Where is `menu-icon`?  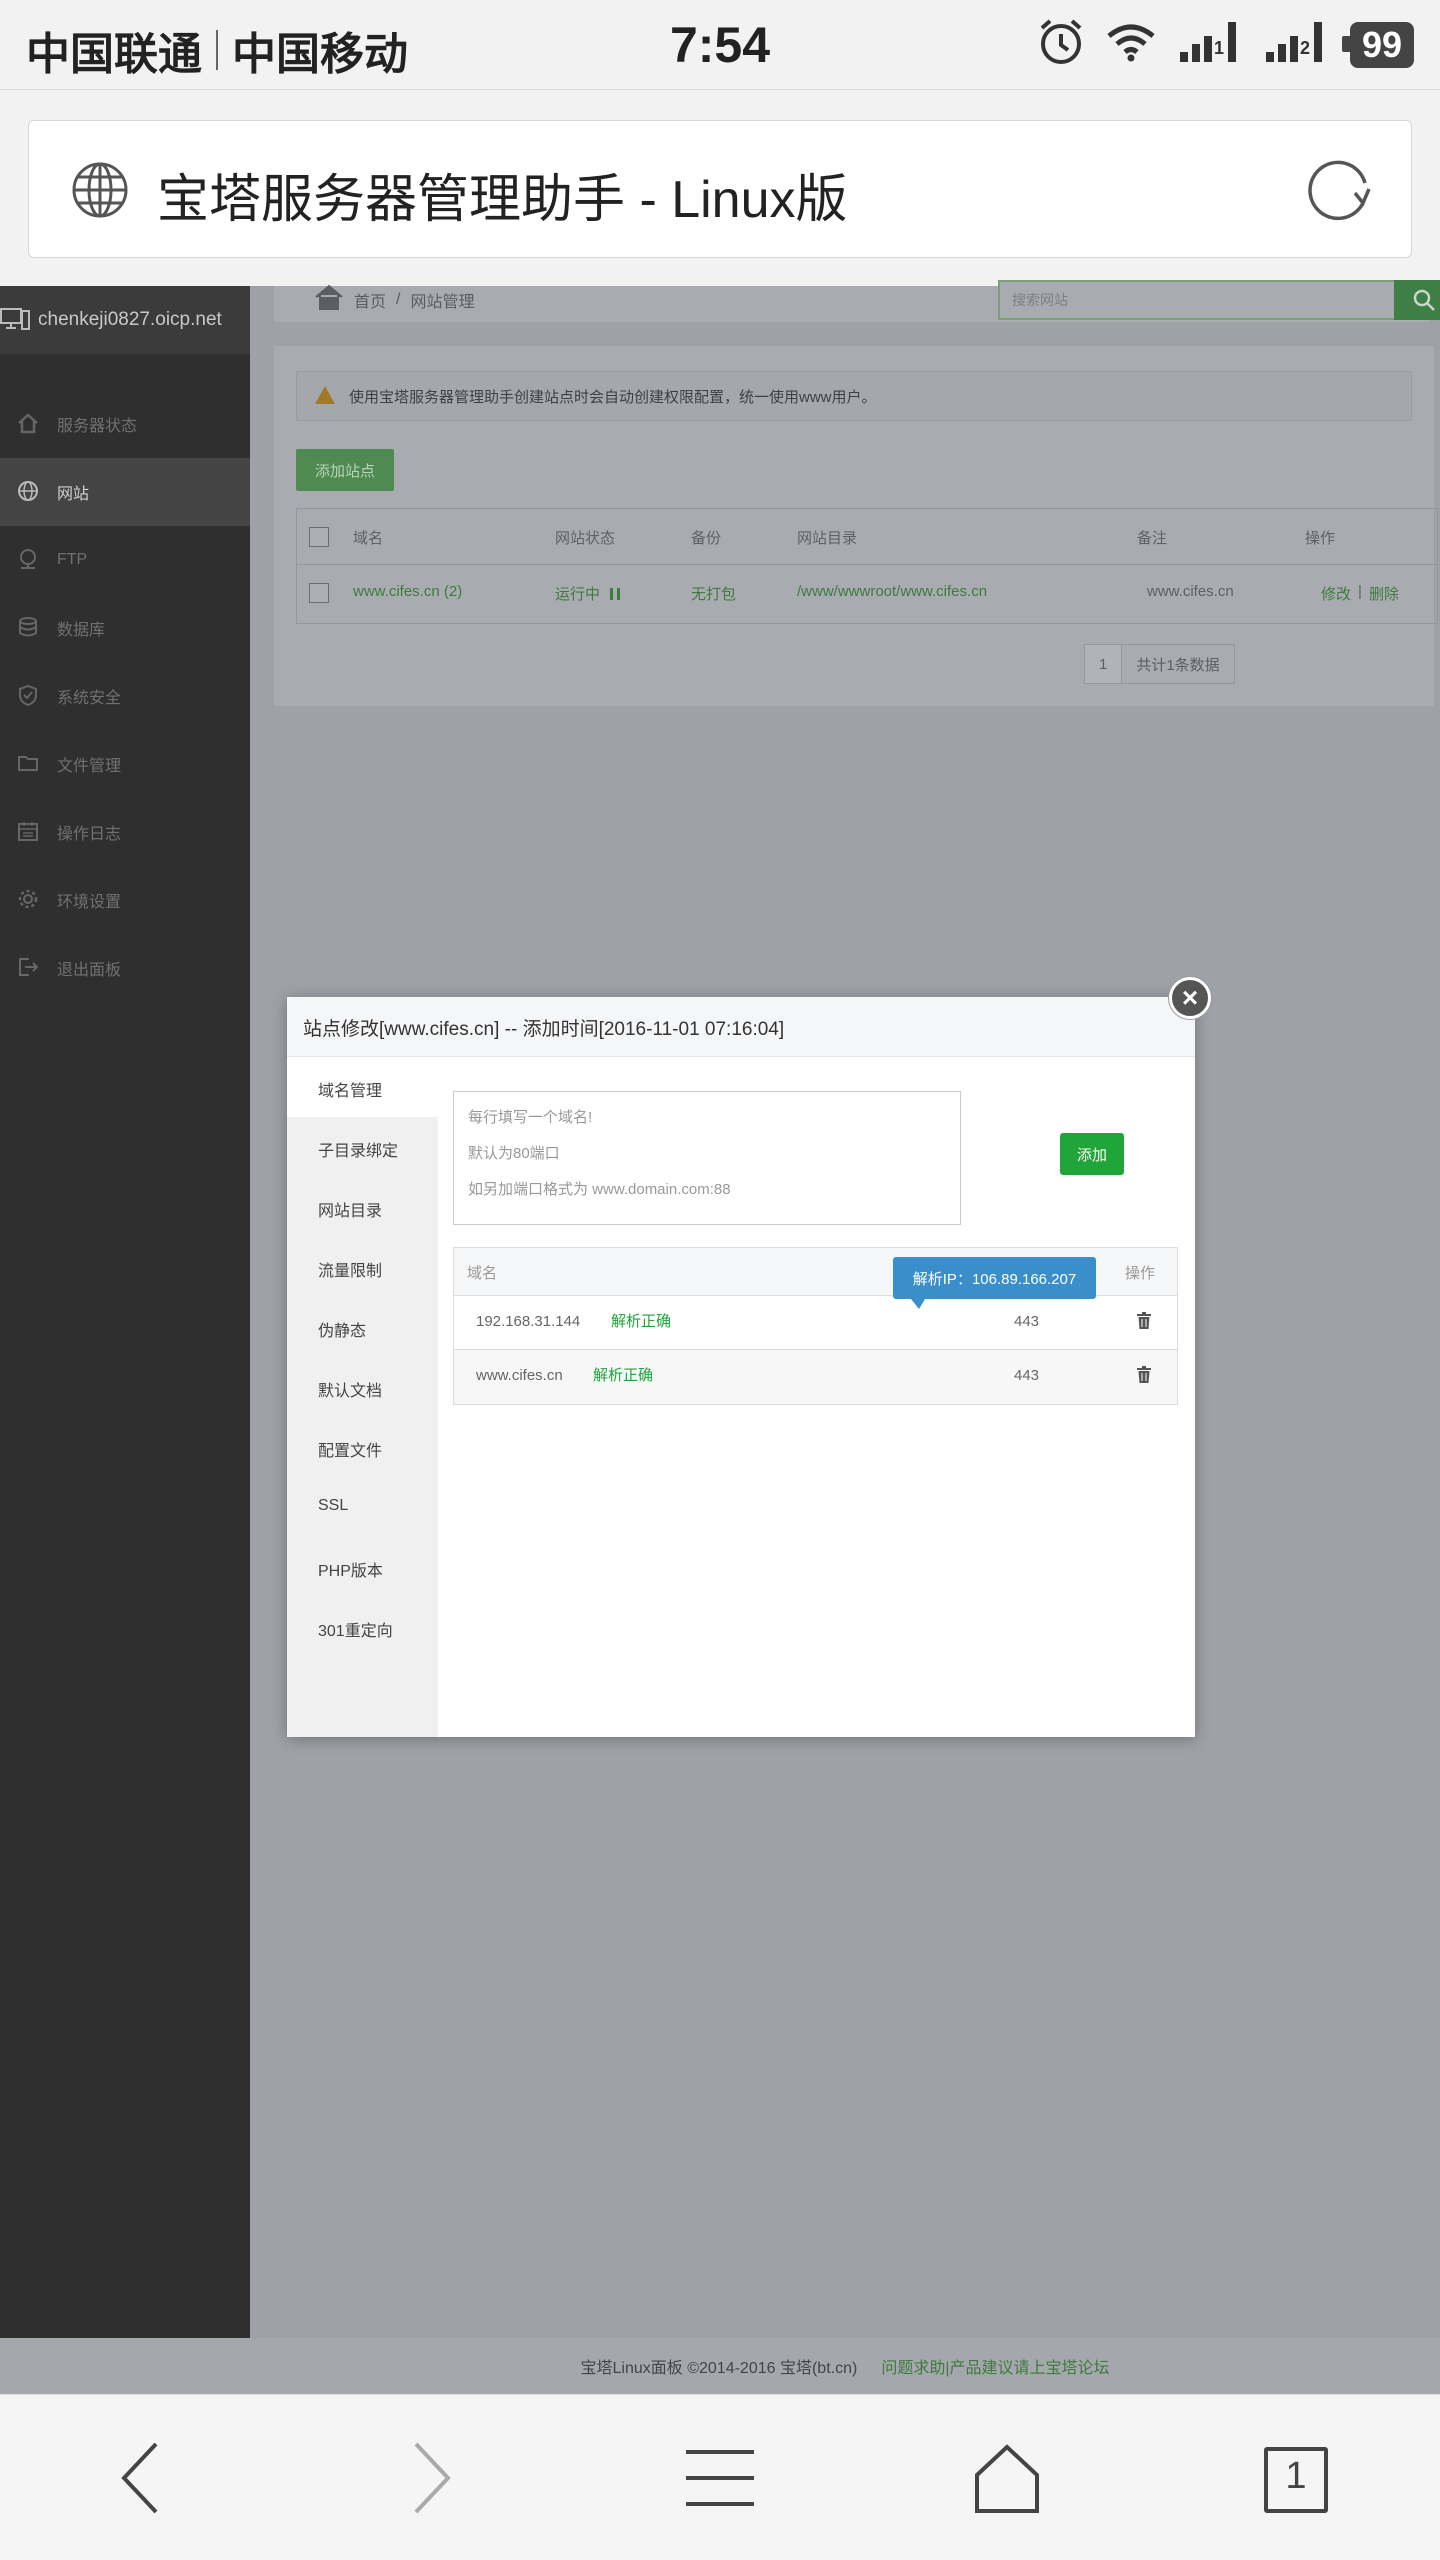
menu-icon is located at coordinates (720, 2480).